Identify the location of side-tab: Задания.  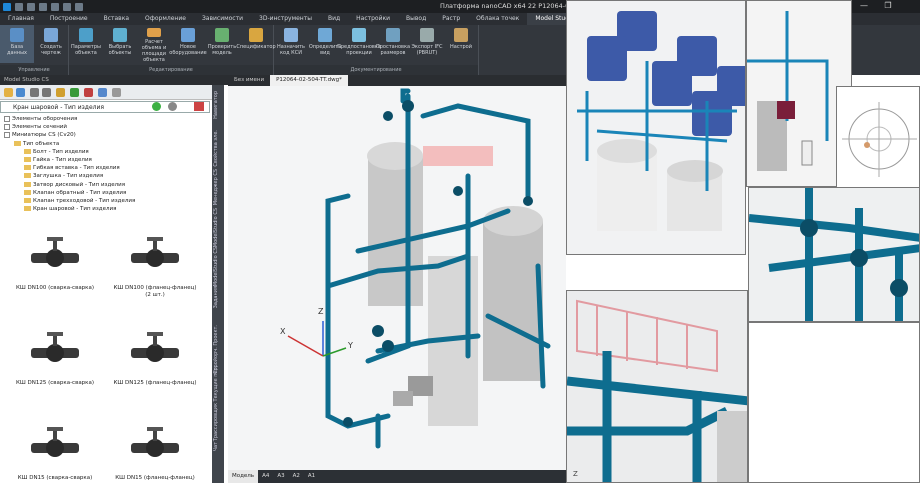
(218, 297).